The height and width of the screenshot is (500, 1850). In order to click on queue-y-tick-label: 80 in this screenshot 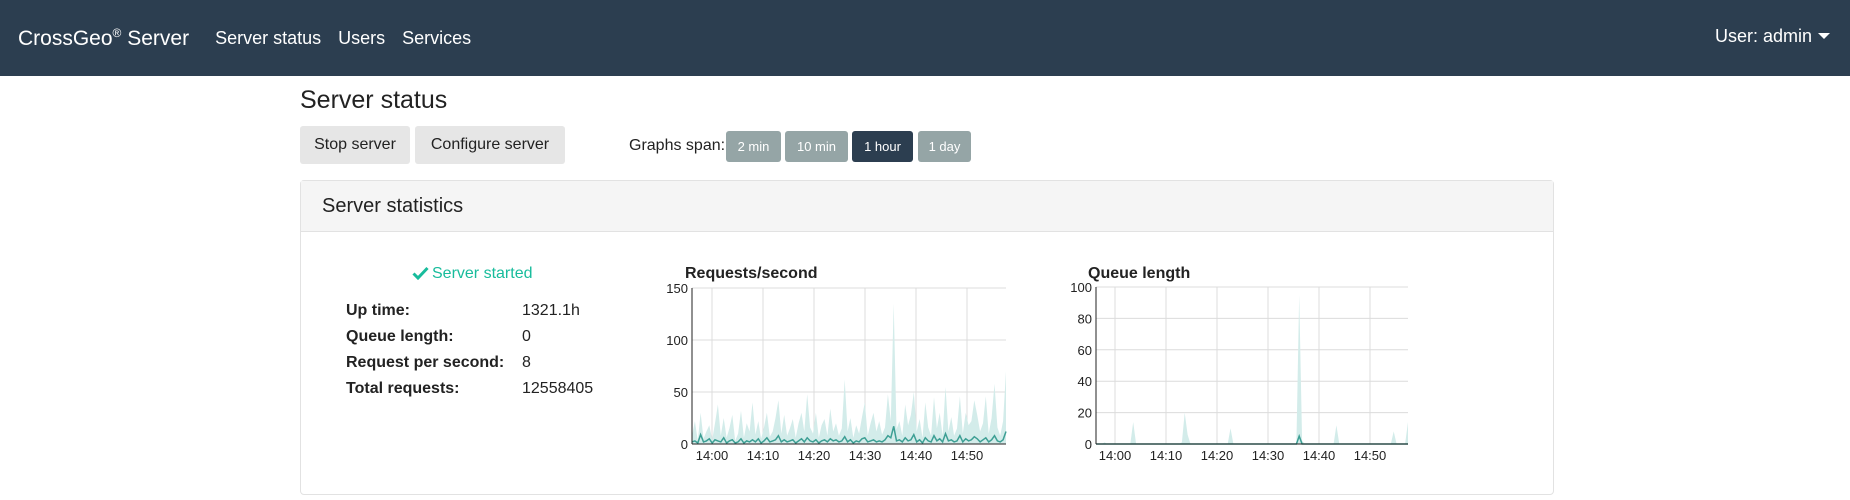, I will do `click(1085, 318)`.